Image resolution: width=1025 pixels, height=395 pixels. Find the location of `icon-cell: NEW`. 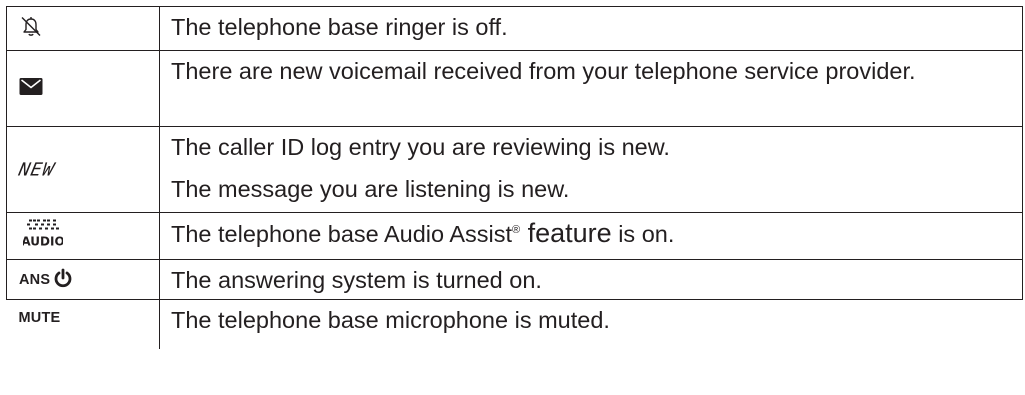

icon-cell: NEW is located at coordinates (83, 169).